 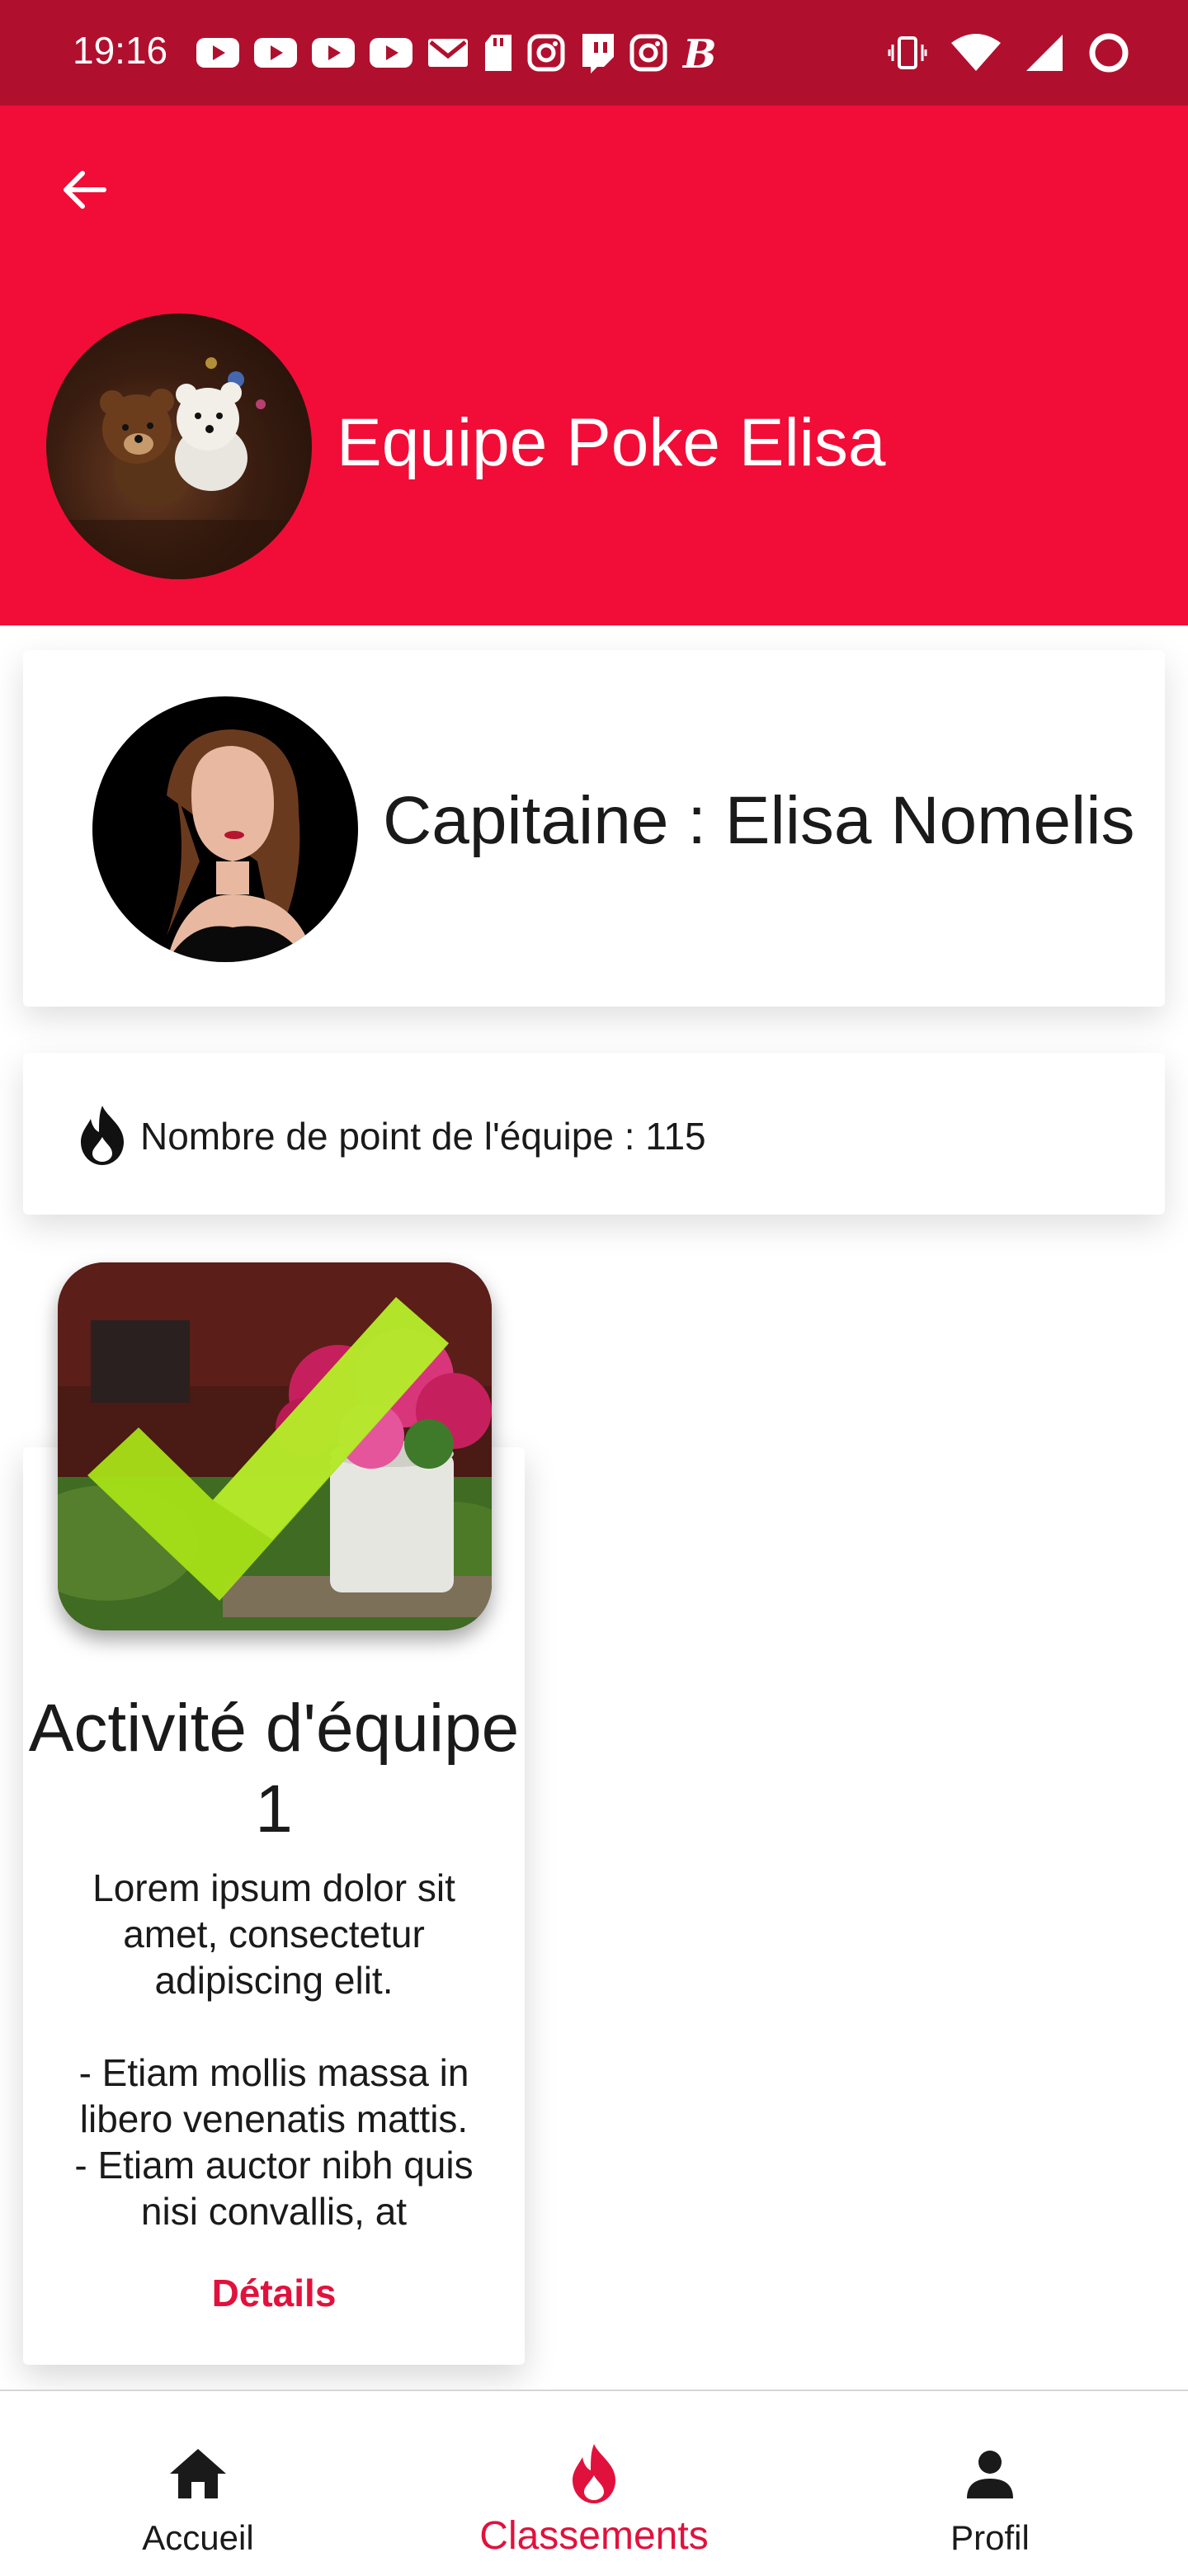 I want to click on team-name: Equipe Poke Elisa, so click(x=611, y=443).